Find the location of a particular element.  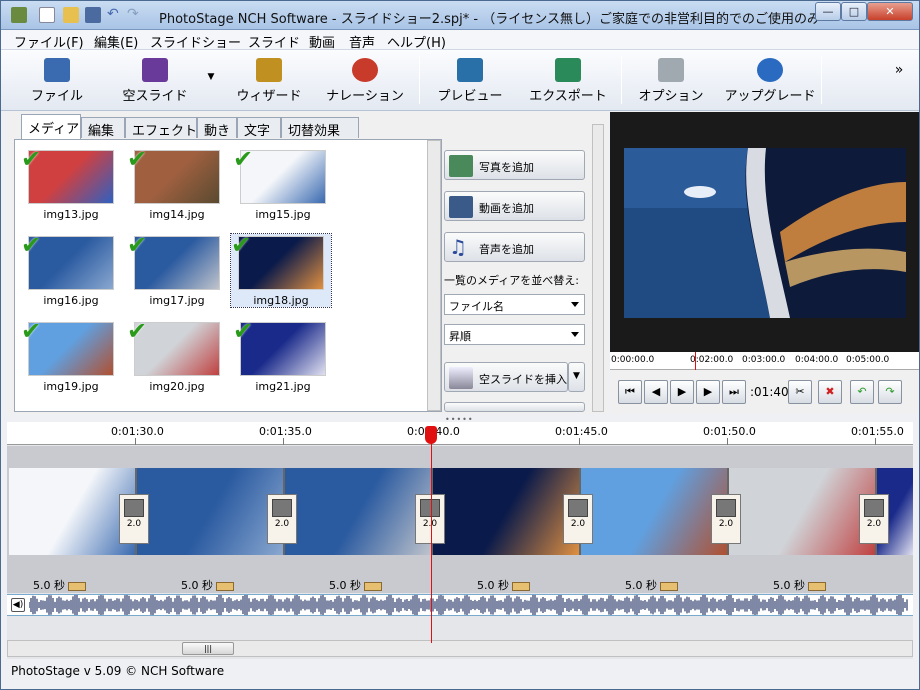

play-button: ▶ is located at coordinates (682, 392).